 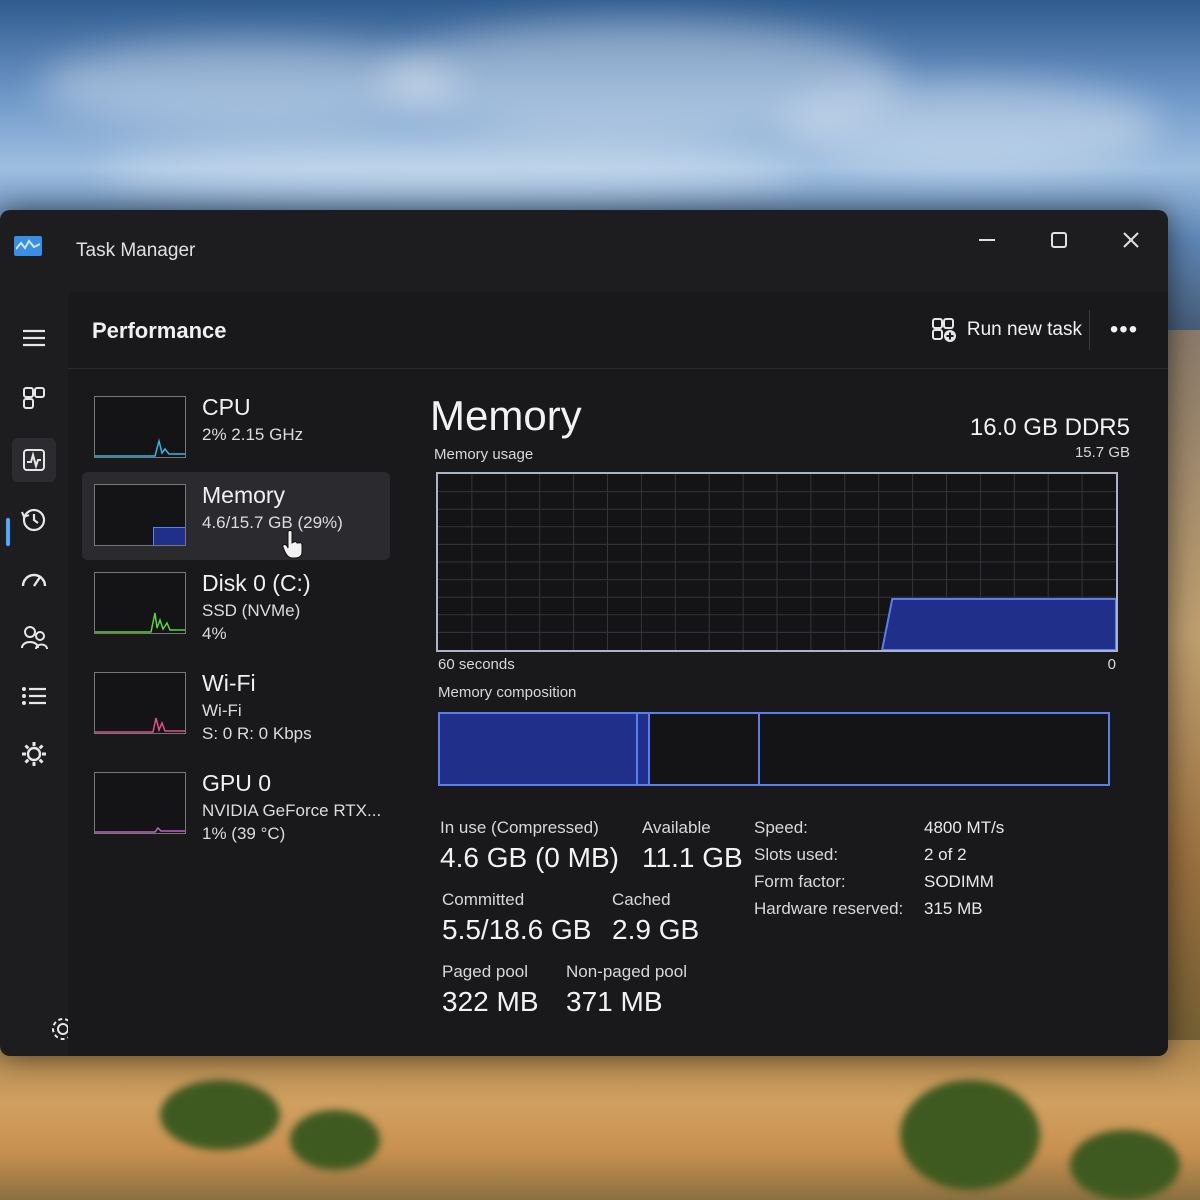 I want to click on memory-usage-label: Memory usage, so click(x=484, y=454).